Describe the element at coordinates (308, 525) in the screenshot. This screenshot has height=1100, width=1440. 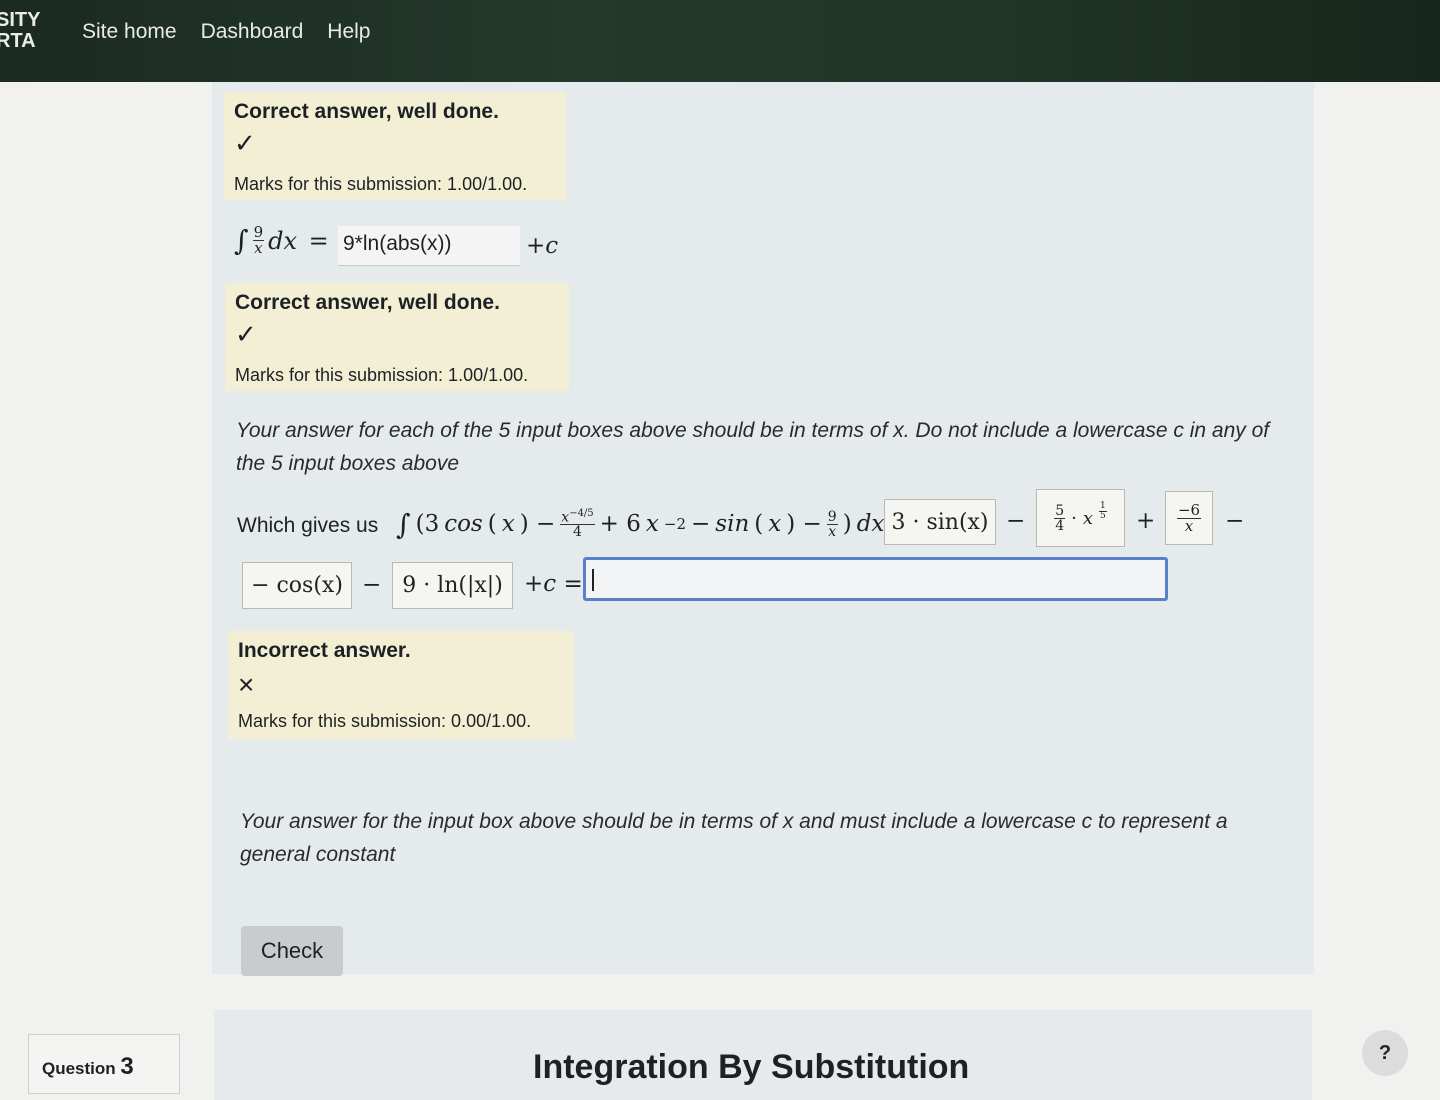
I see `which-gives-label: Which gives us` at that location.